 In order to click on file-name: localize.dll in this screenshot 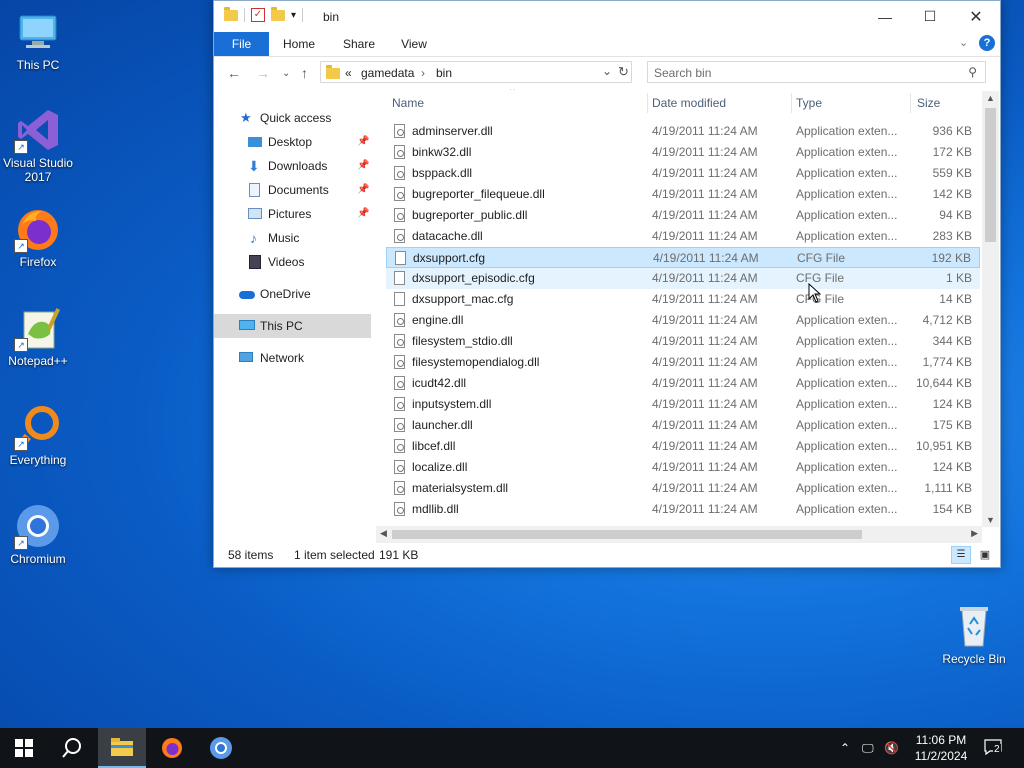, I will do `click(440, 467)`.